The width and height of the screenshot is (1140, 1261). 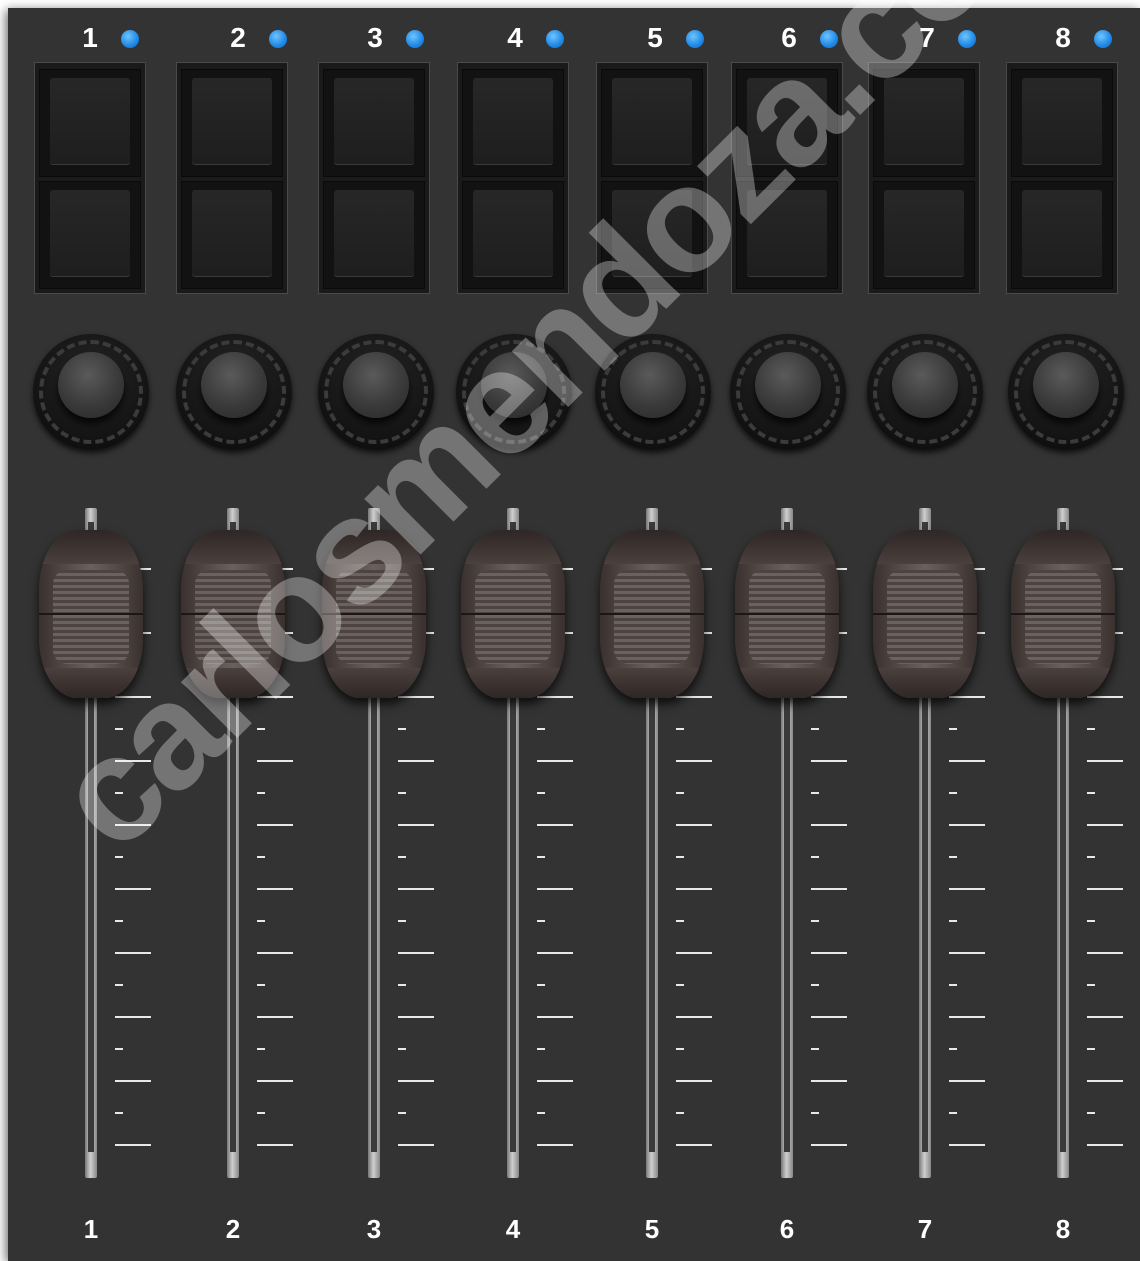 What do you see at coordinates (1062, 178) in the screenshot?
I see `pad-group` at bounding box center [1062, 178].